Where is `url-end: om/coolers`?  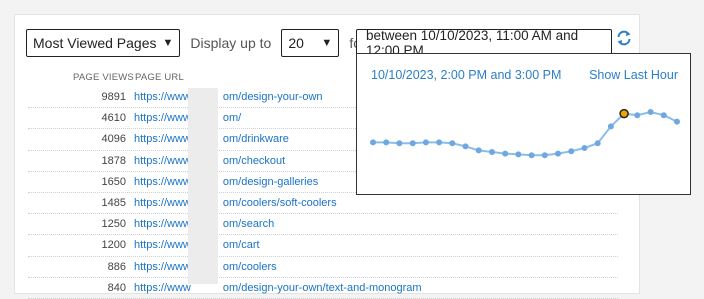 url-end: om/coolers is located at coordinates (249, 266).